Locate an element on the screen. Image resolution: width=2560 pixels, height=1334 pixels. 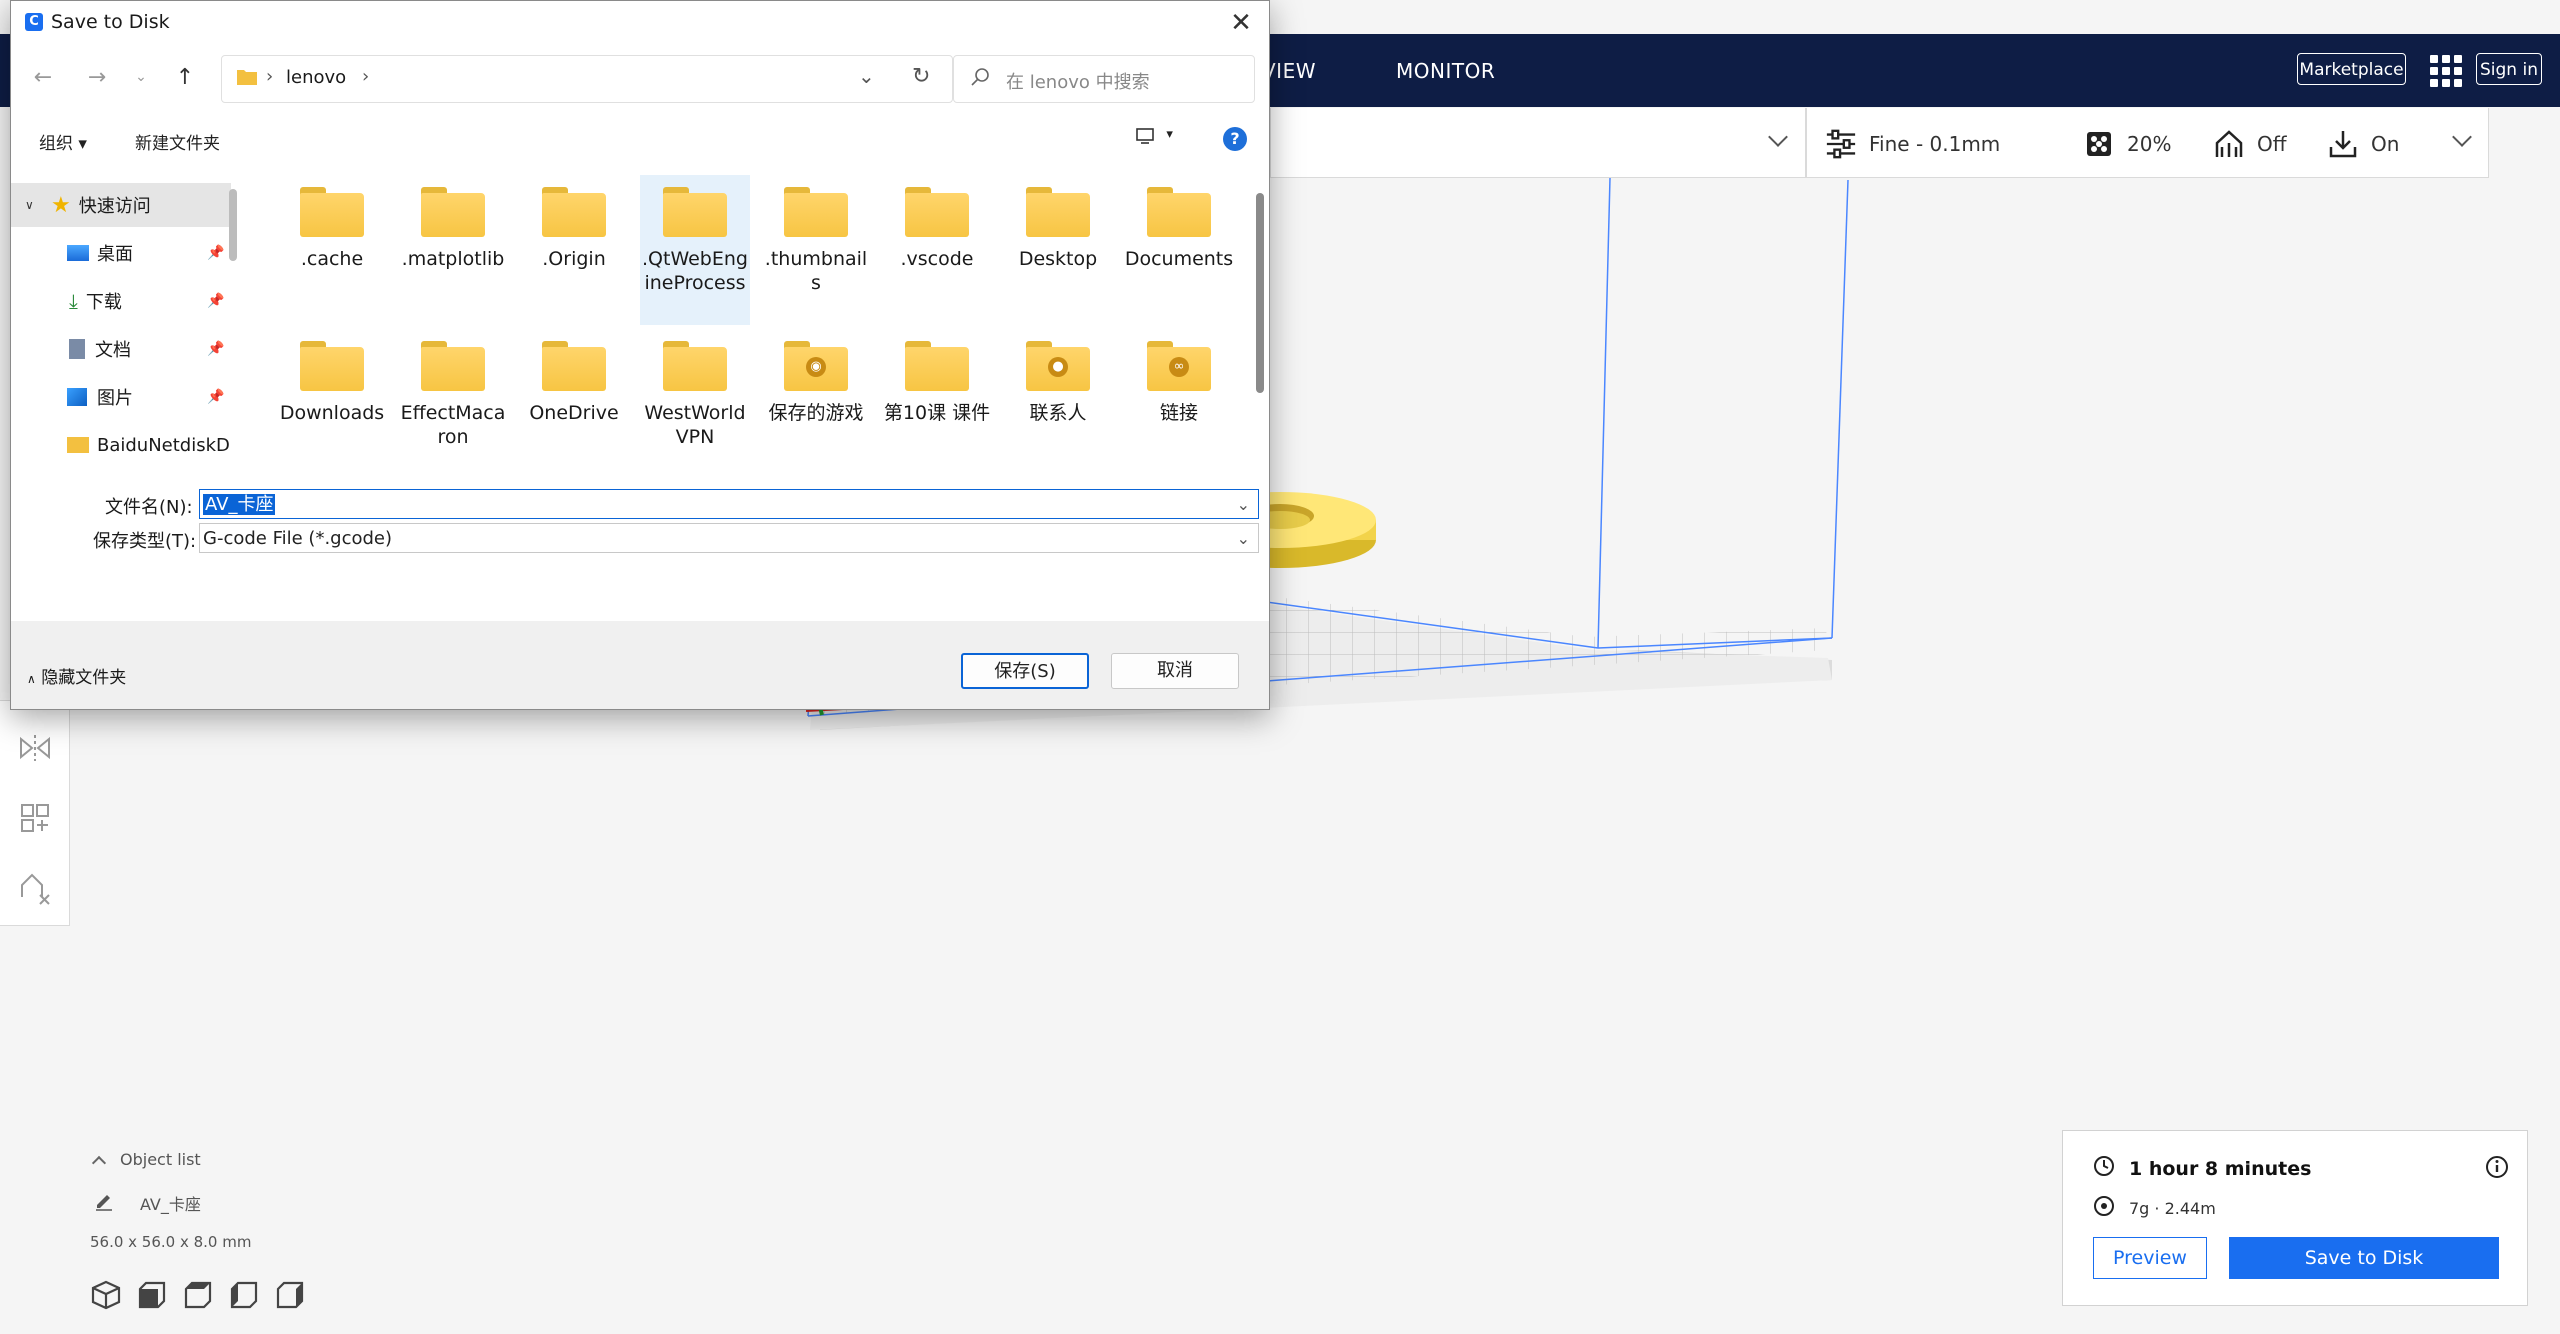
object-dimensions: 56.0 x 56.0 x 8.0 mm is located at coordinates (171, 1242).